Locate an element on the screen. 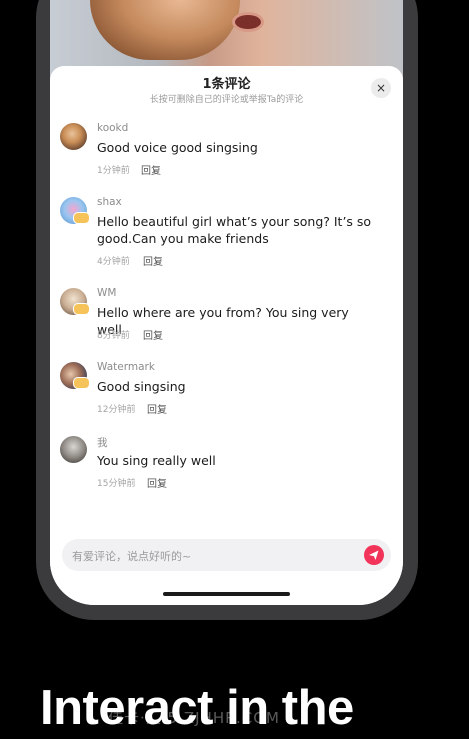  close-icon: × is located at coordinates (381, 88).